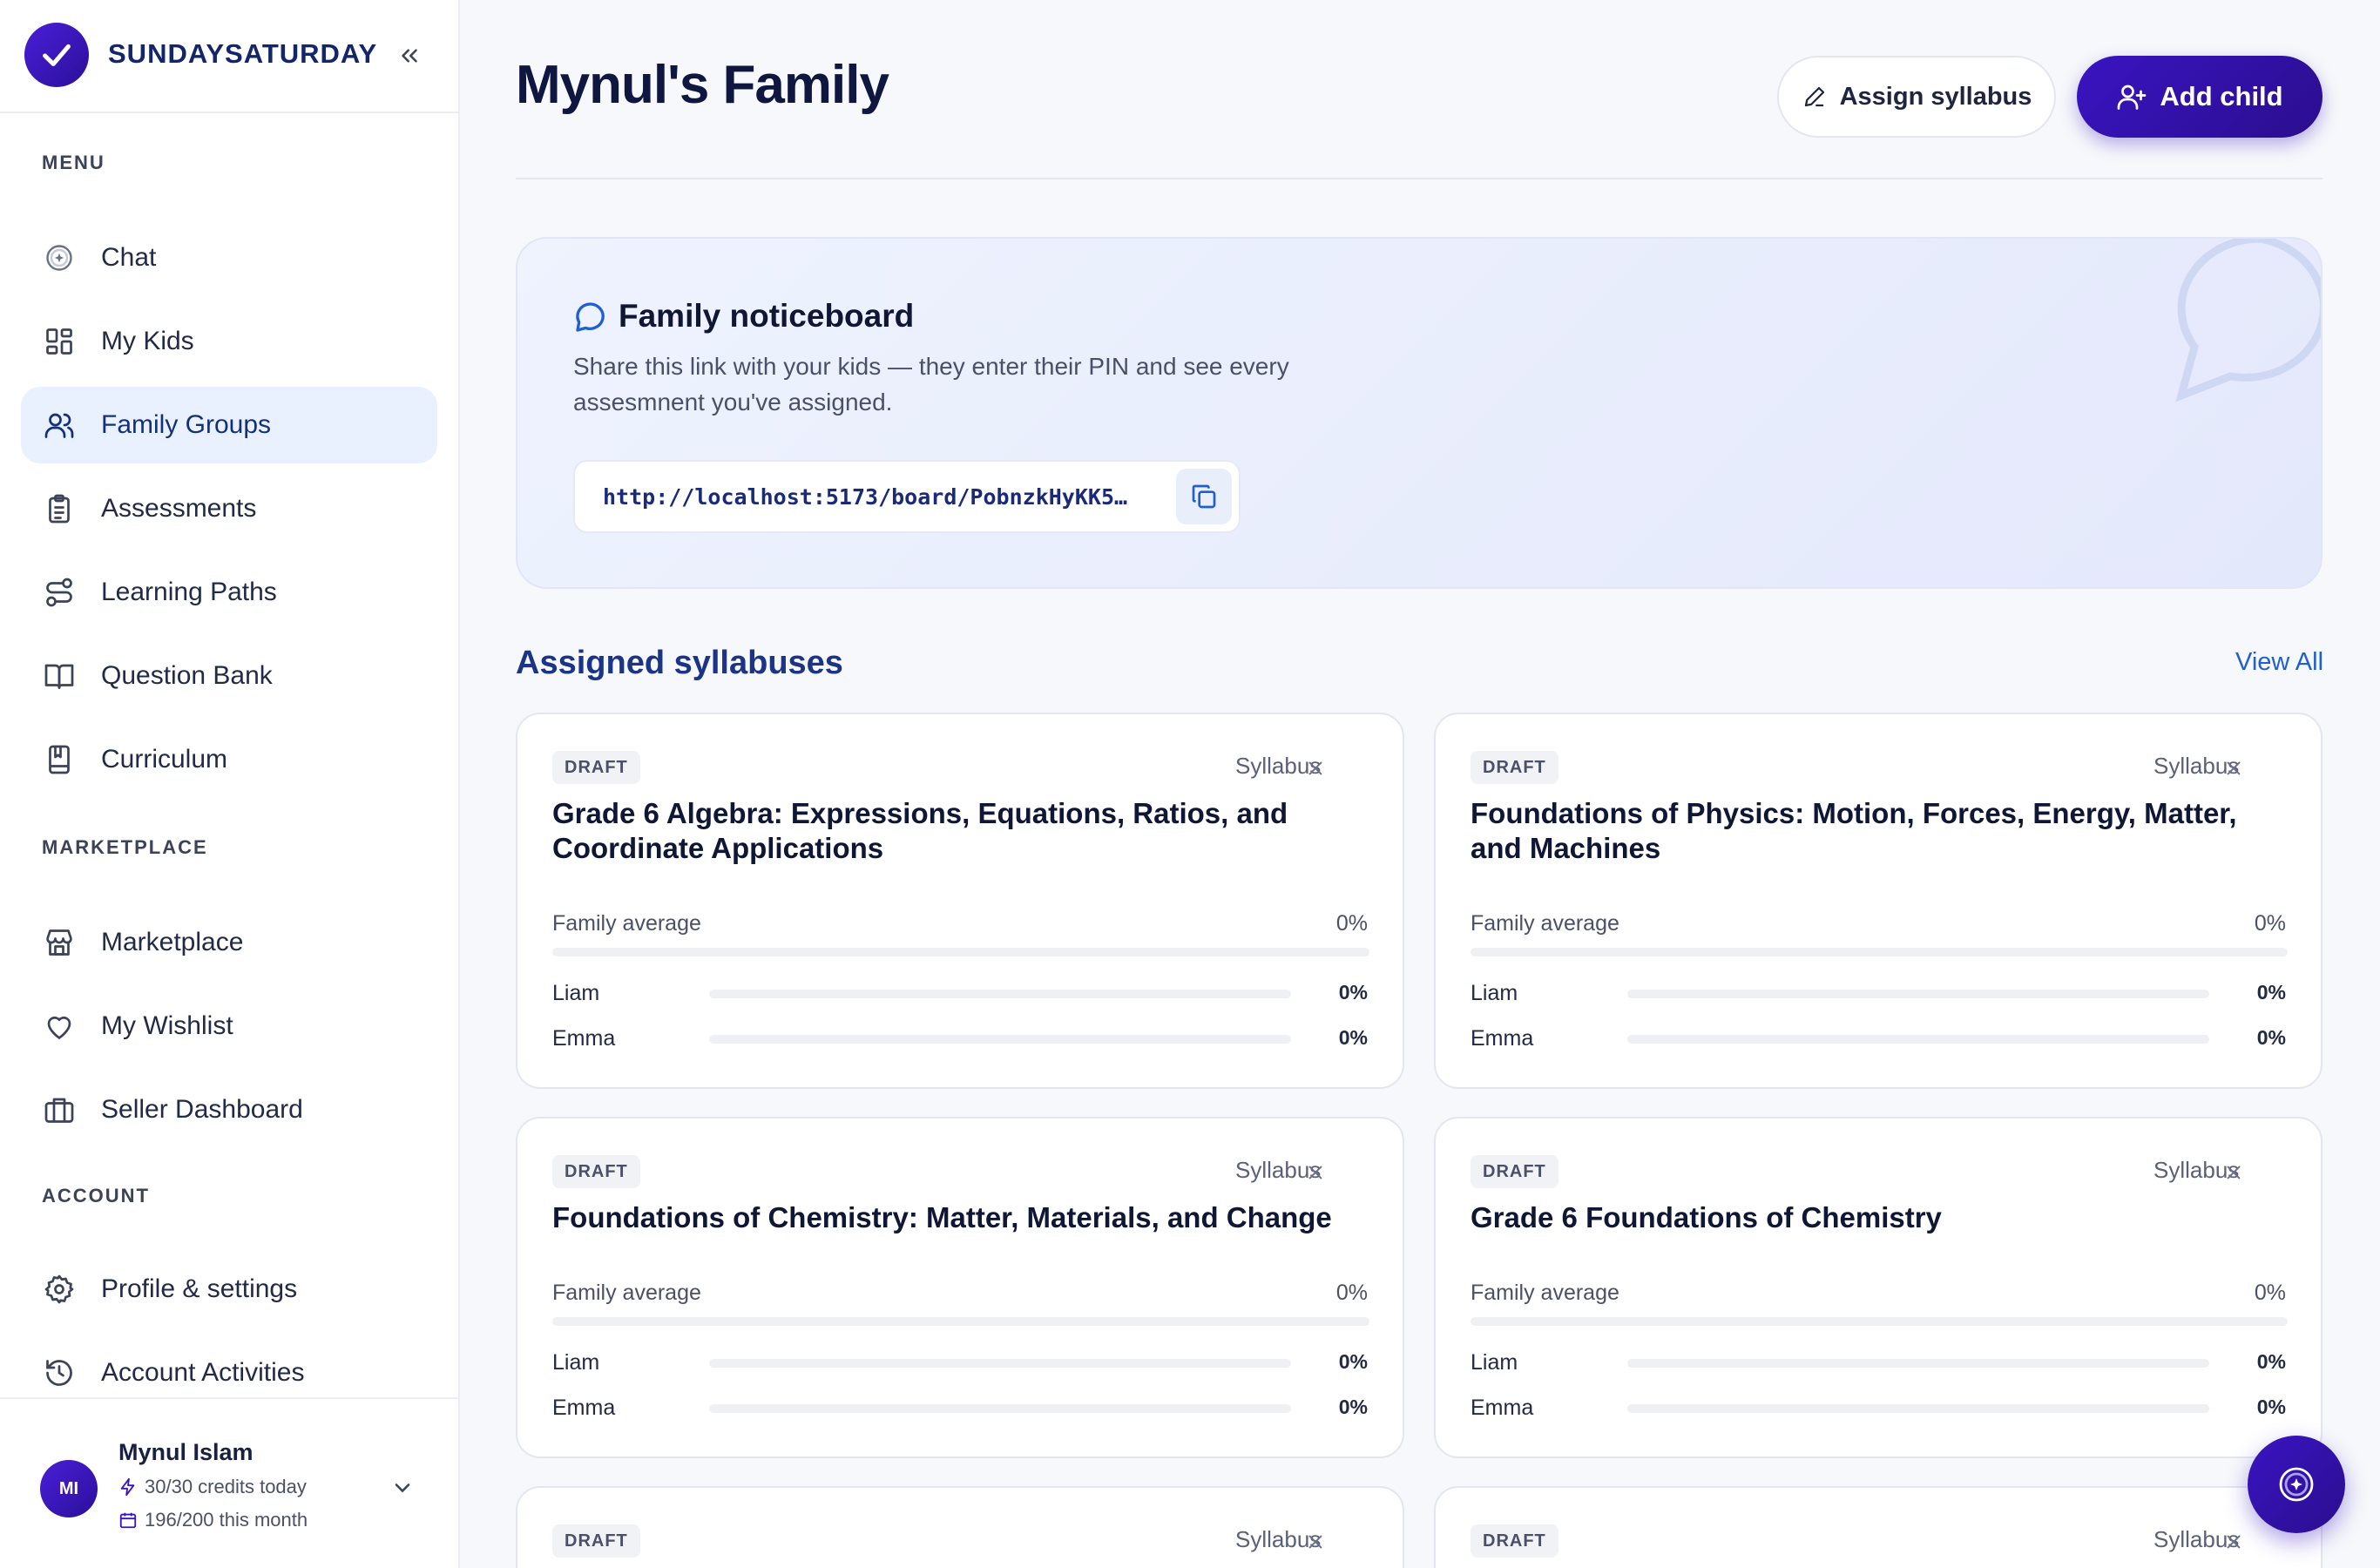 The height and width of the screenshot is (1568, 2380). What do you see at coordinates (1814, 96) in the screenshot?
I see `pencil-icon` at bounding box center [1814, 96].